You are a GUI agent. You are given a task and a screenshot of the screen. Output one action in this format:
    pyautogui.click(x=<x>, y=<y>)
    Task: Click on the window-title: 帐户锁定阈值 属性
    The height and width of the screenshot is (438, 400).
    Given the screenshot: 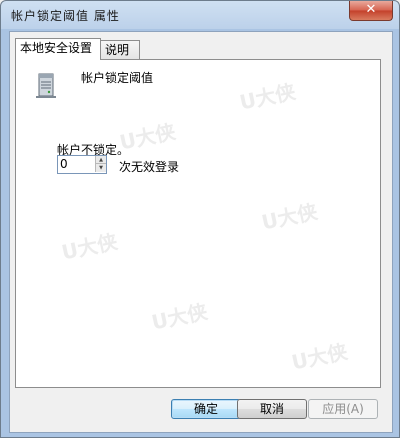 What is the action you would take?
    pyautogui.click(x=65, y=16)
    